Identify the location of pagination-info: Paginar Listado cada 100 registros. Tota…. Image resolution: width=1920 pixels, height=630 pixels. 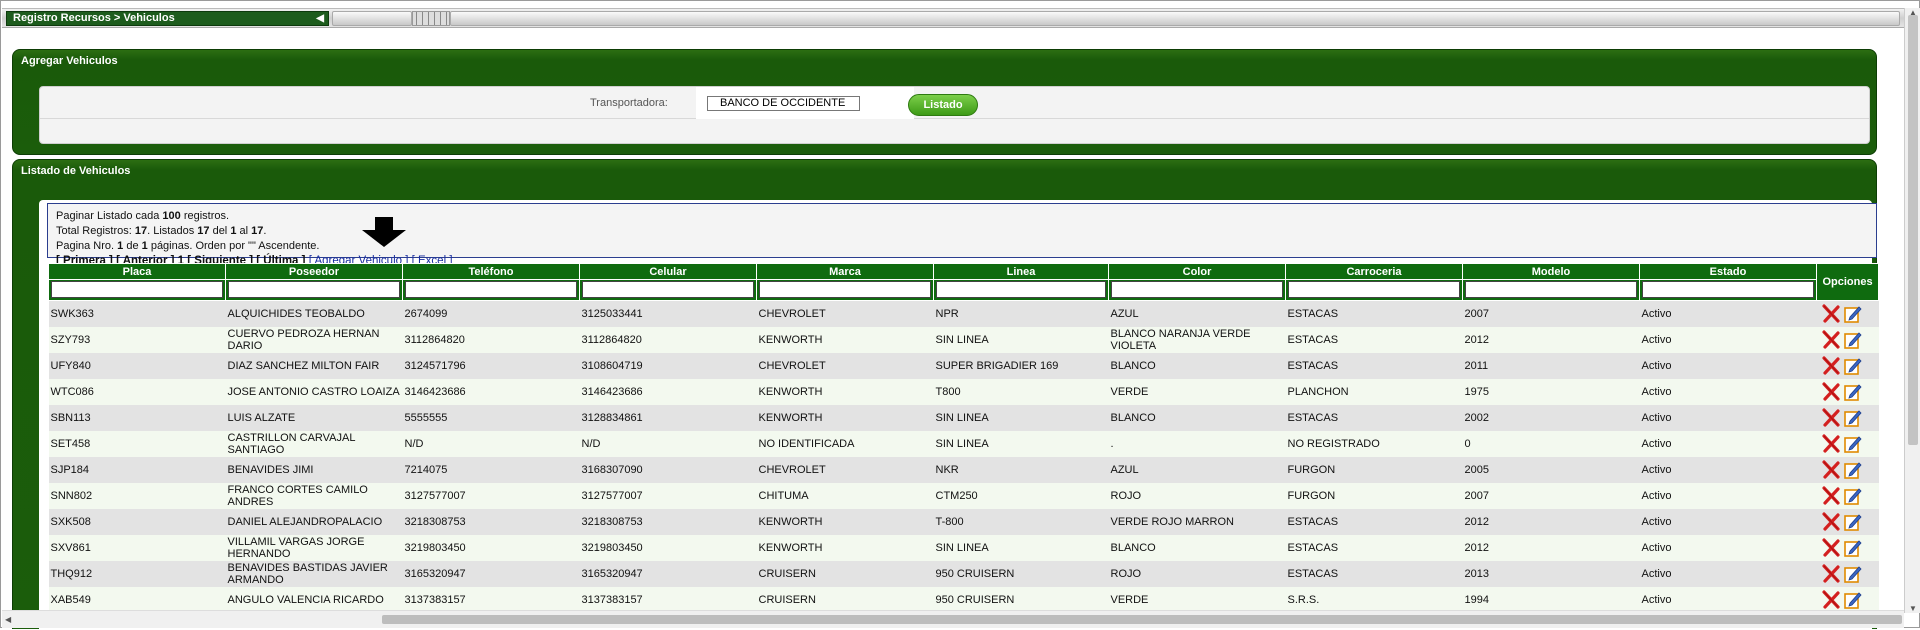
(962, 235).